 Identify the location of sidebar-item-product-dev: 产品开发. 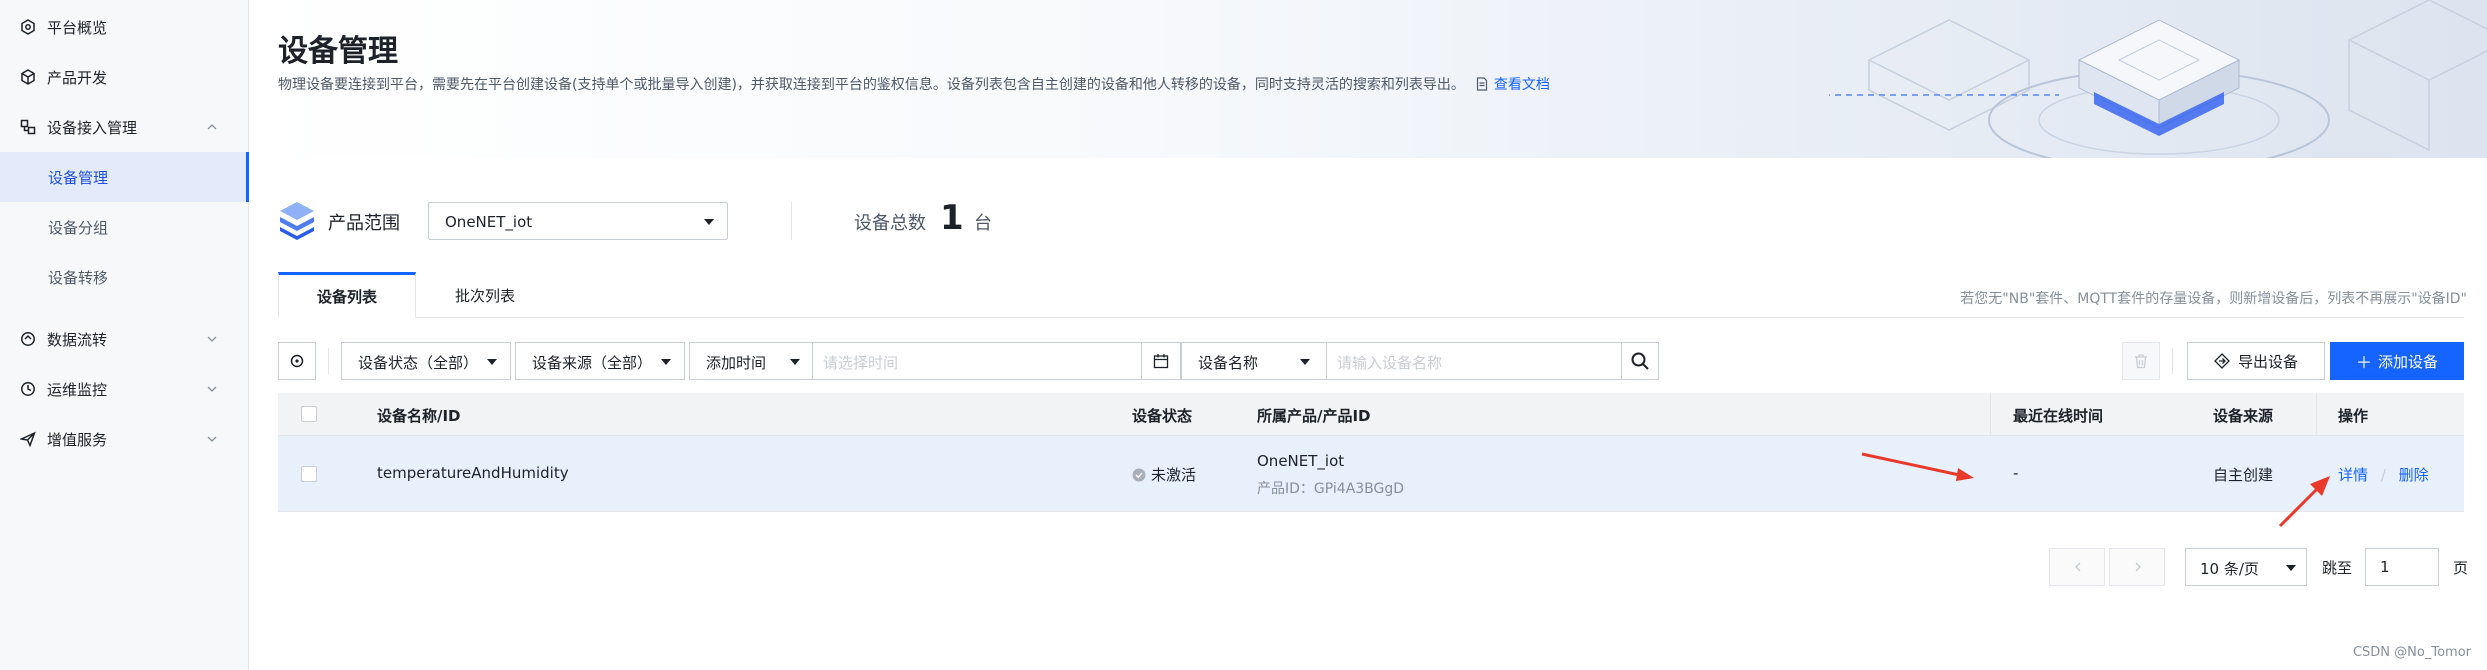
(124, 77).